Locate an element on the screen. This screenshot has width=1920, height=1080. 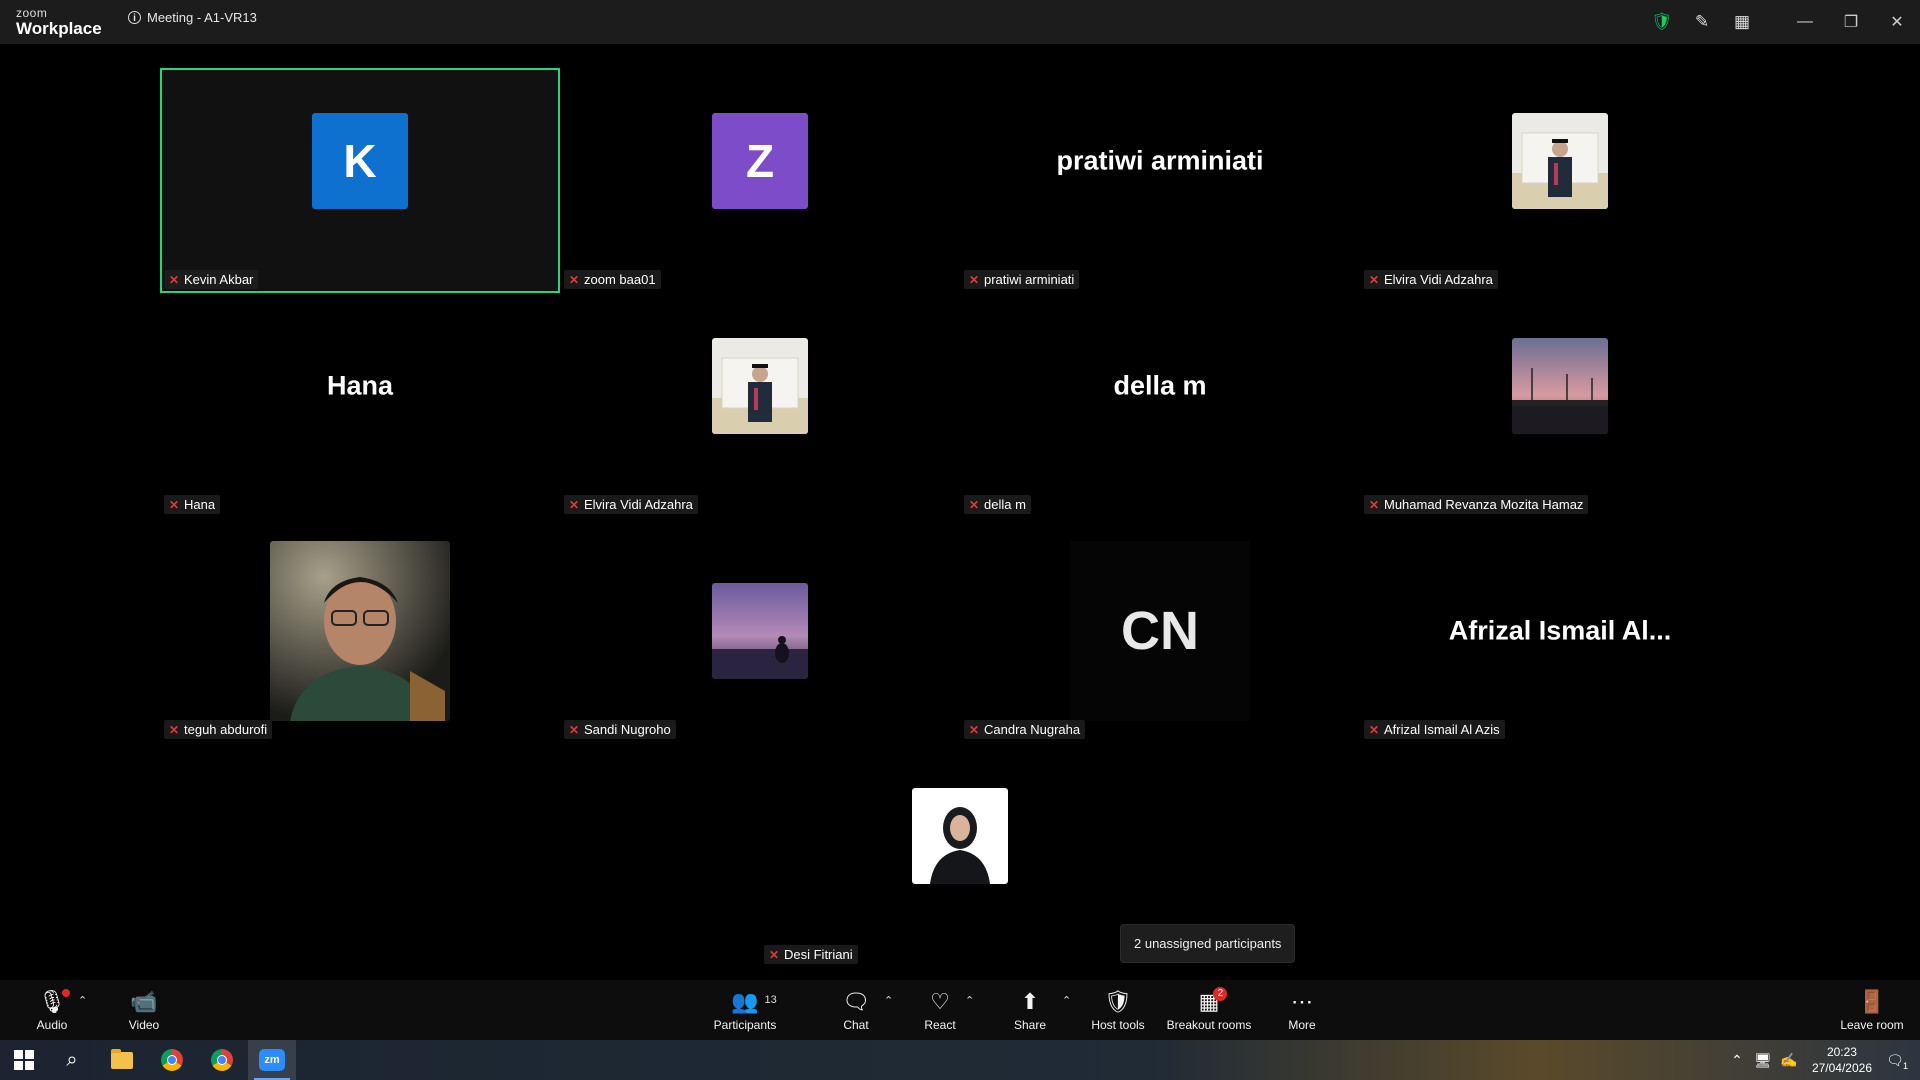
participant-nameplate: ✕ pratiwi arminiati is located at coordinates (1022, 279).